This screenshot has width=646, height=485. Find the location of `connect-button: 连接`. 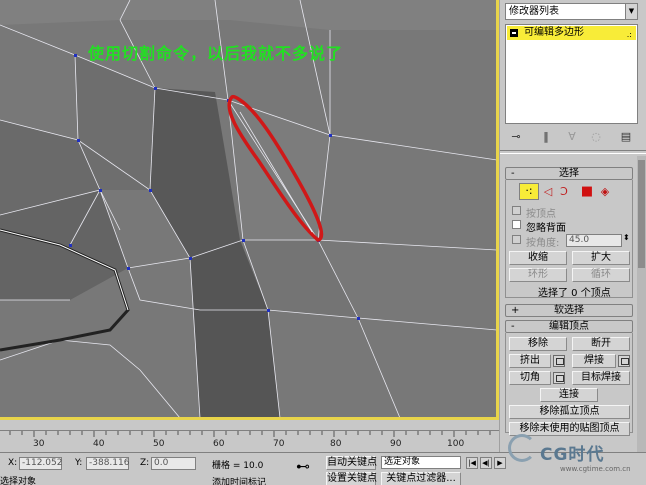

connect-button: 连接 is located at coordinates (569, 395).